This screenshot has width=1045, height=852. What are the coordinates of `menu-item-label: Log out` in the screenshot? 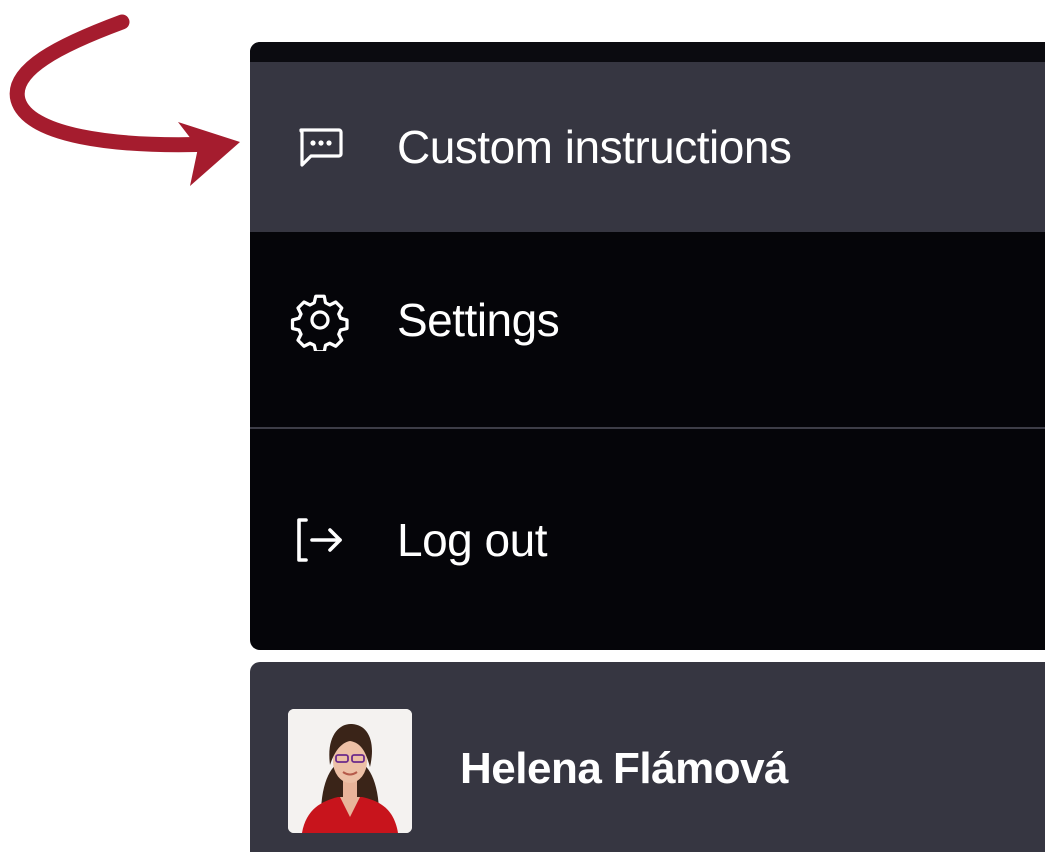 It's located at (472, 540).